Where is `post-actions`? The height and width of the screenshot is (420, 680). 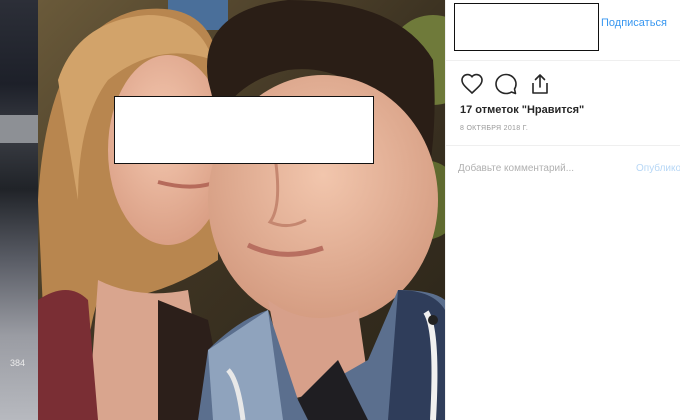 post-actions is located at coordinates (506, 85).